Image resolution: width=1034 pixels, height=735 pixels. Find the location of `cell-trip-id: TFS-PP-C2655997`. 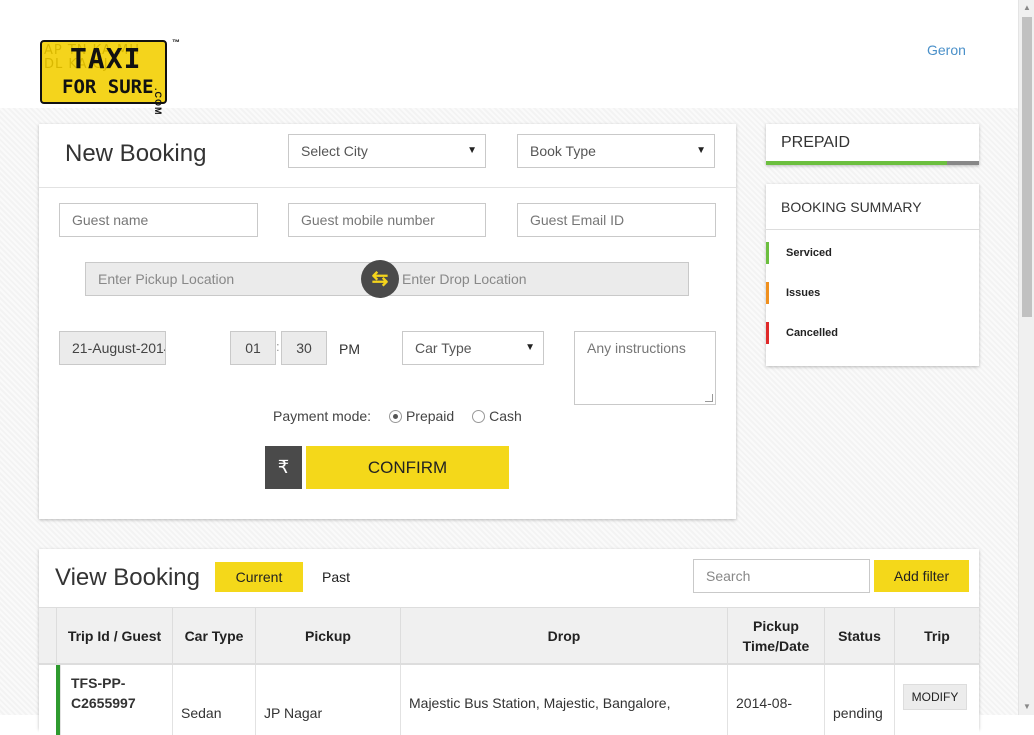

cell-trip-id: TFS-PP-C2655997 is located at coordinates (116, 700).